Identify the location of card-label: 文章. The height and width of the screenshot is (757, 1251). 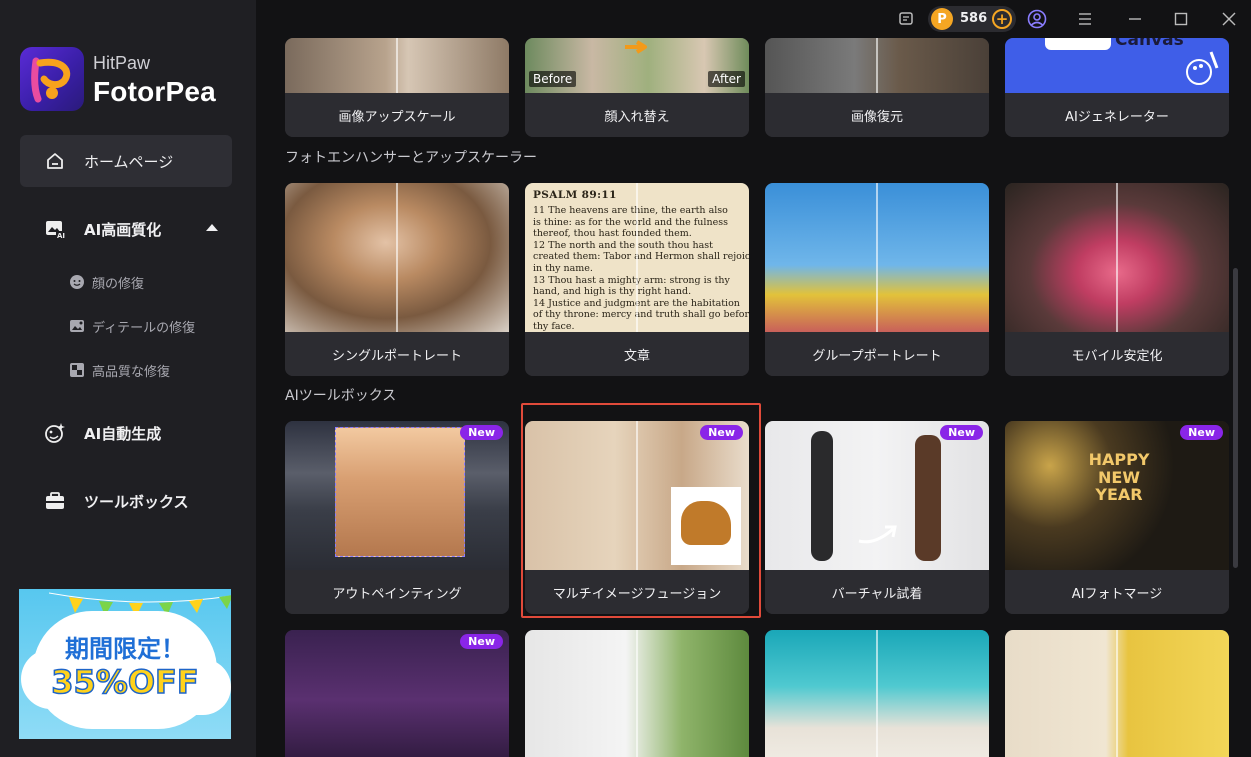
(637, 354).